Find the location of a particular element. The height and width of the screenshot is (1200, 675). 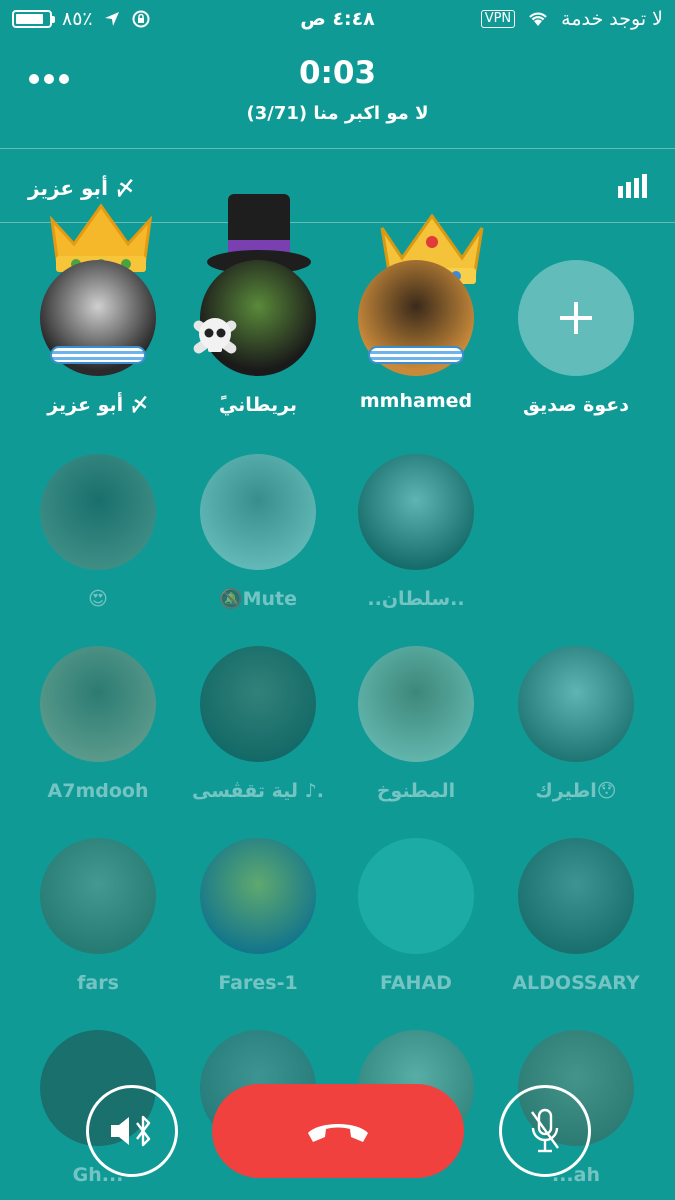

participant-listener: 🔕Mute is located at coordinates (258, 539).